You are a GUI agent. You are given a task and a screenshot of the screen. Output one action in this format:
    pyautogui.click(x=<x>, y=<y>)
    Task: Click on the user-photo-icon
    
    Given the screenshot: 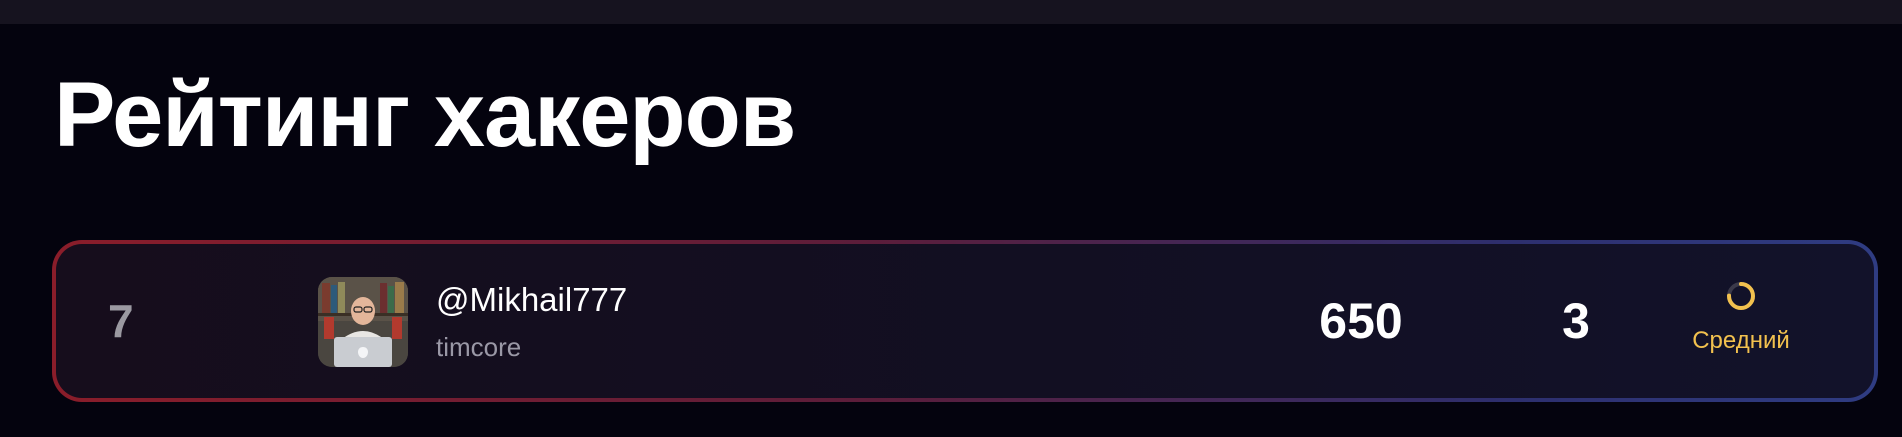 What is the action you would take?
    pyautogui.click(x=363, y=322)
    